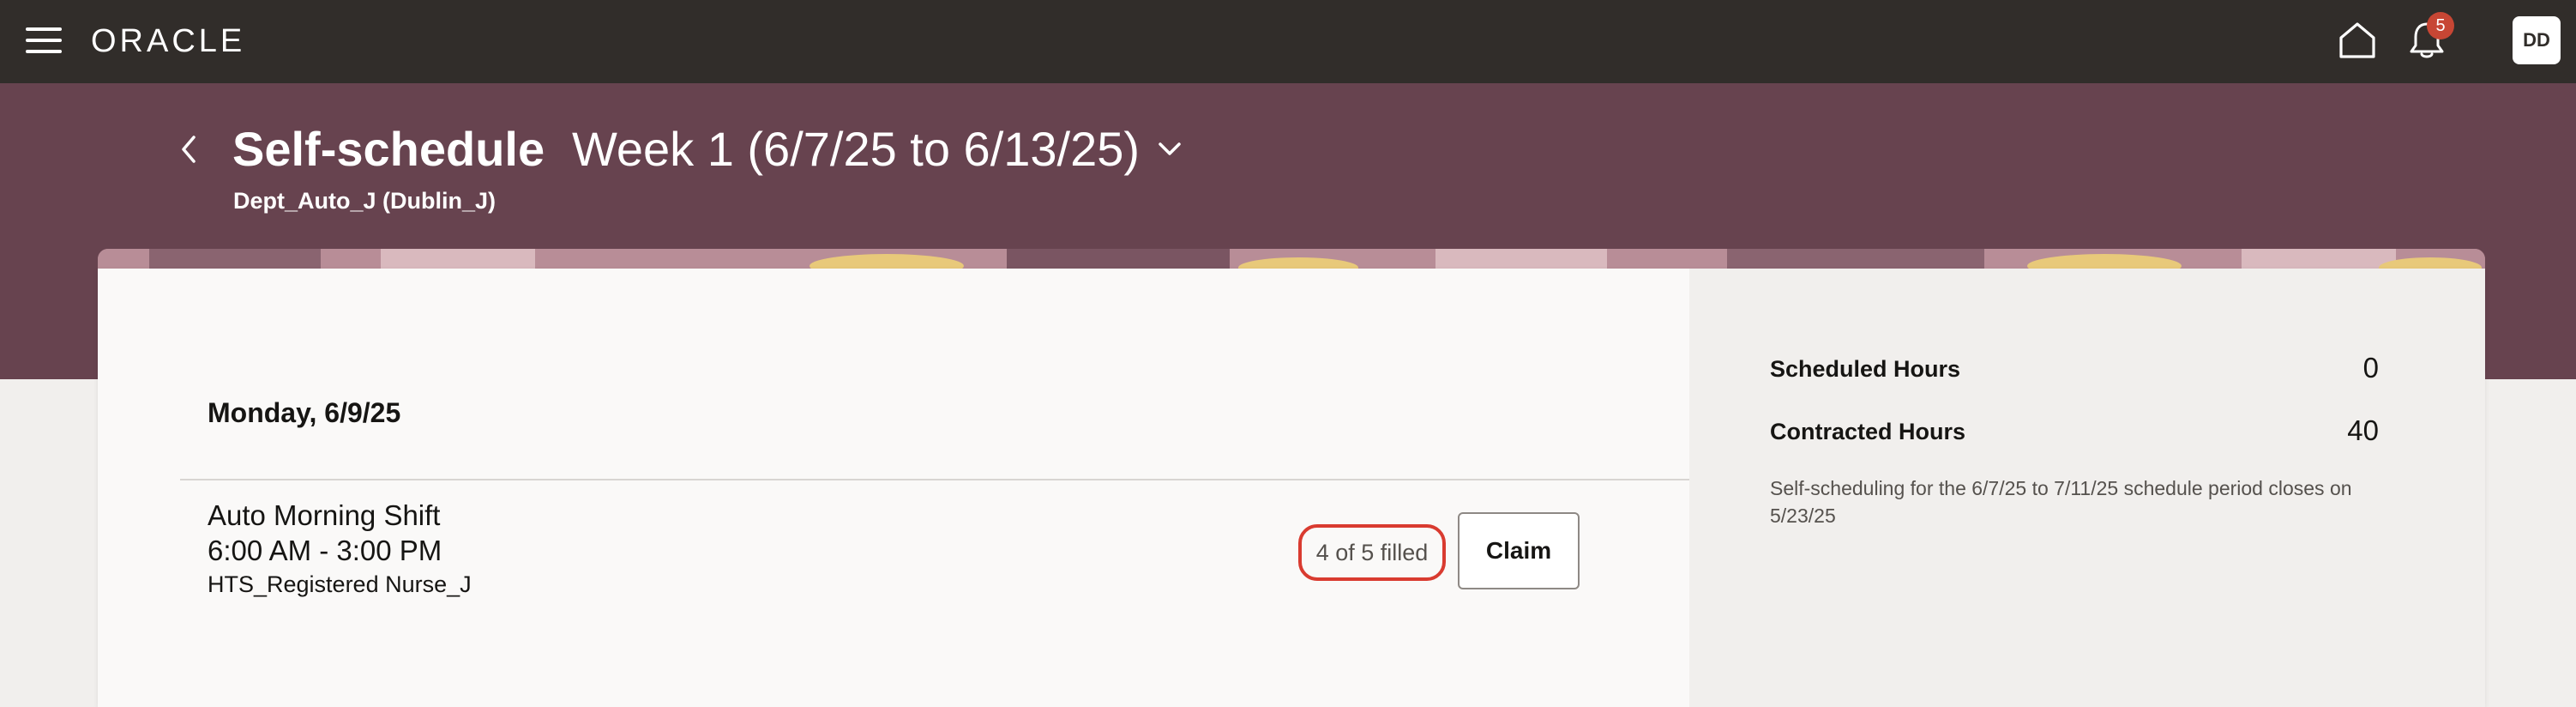 The height and width of the screenshot is (707, 2576). What do you see at coordinates (325, 550) in the screenshot?
I see `shift-time: 6:00 AM - 3:00 PM` at bounding box center [325, 550].